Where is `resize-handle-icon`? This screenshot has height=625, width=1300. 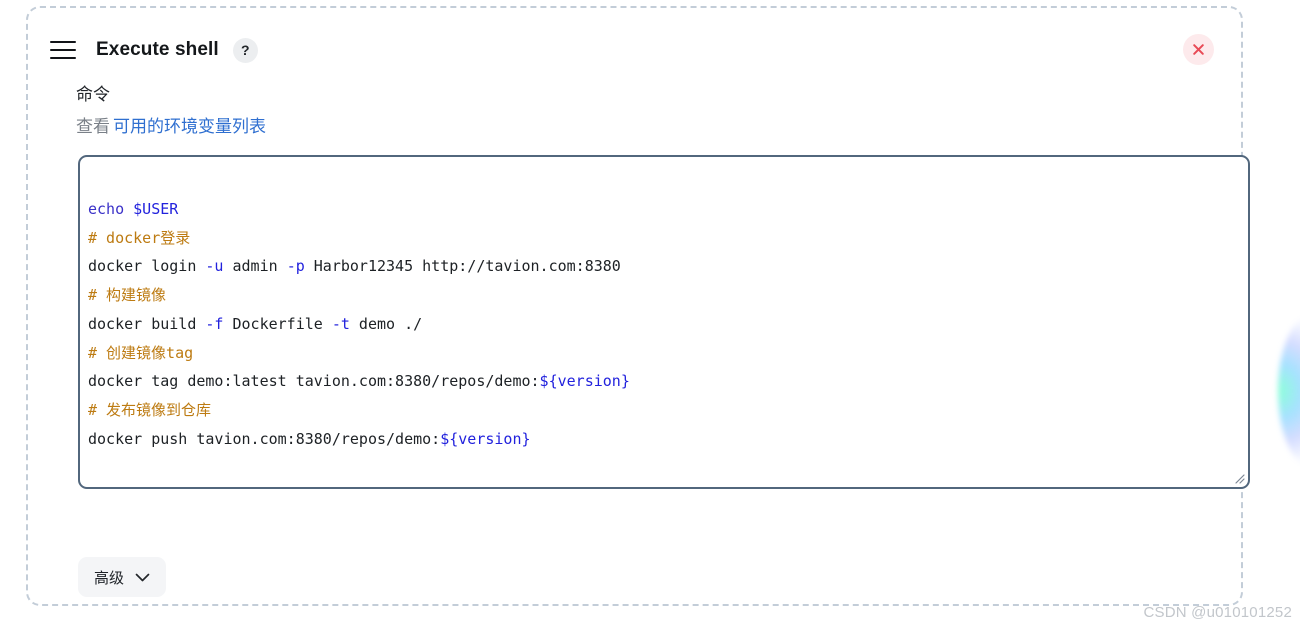 resize-handle-icon is located at coordinates (1238, 477).